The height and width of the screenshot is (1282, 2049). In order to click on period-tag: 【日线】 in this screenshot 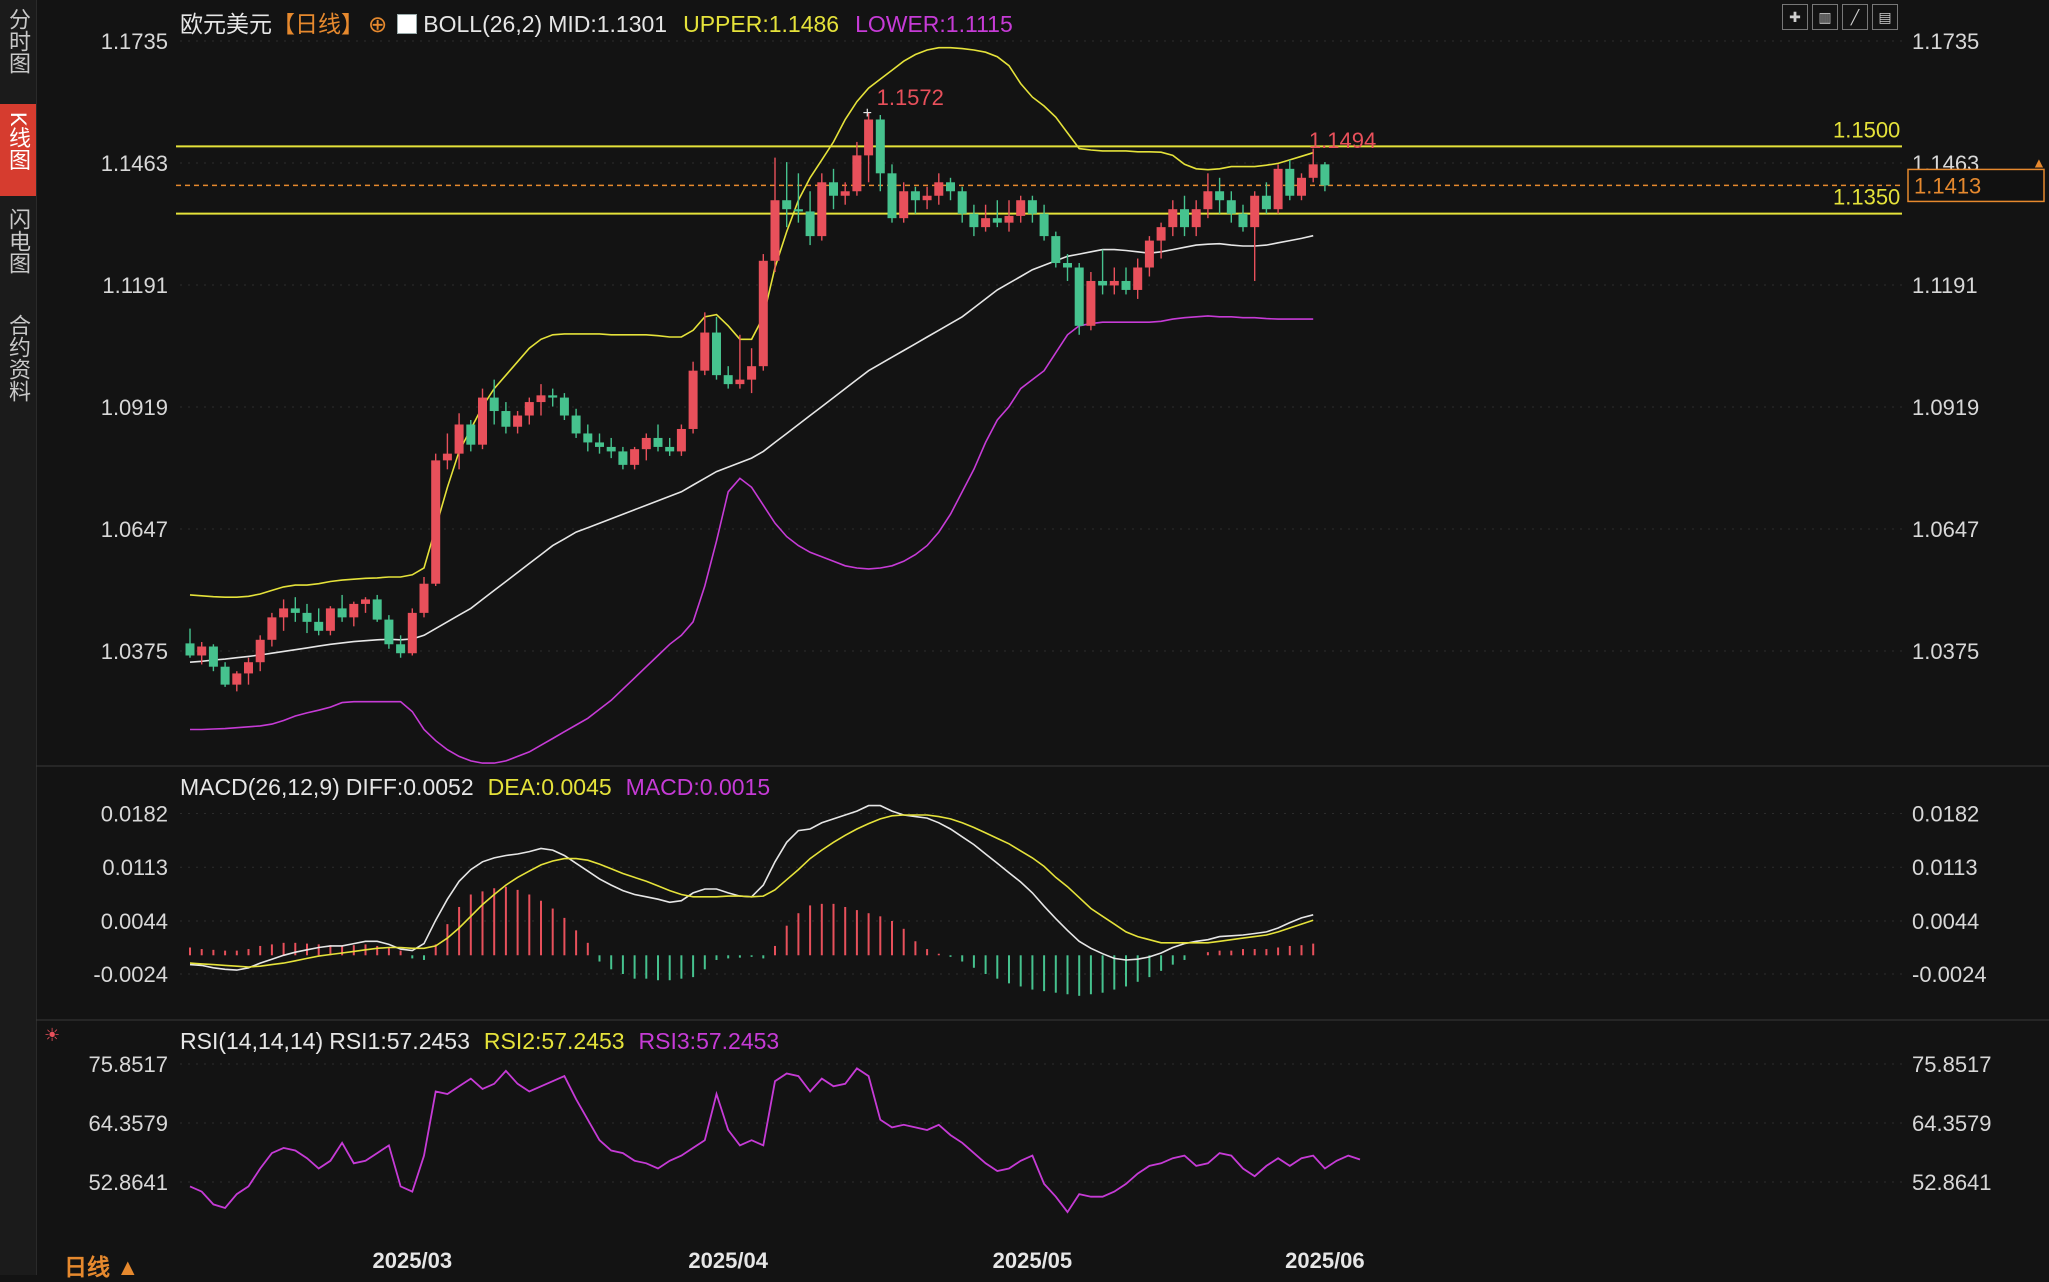, I will do `click(318, 24)`.